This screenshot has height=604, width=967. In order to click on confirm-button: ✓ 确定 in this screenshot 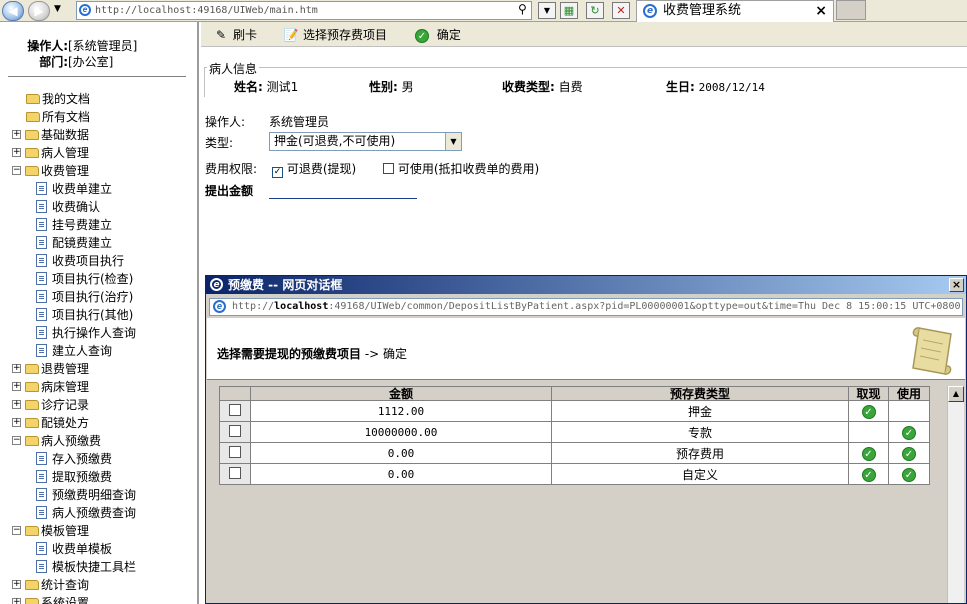, I will do `click(438, 35)`.